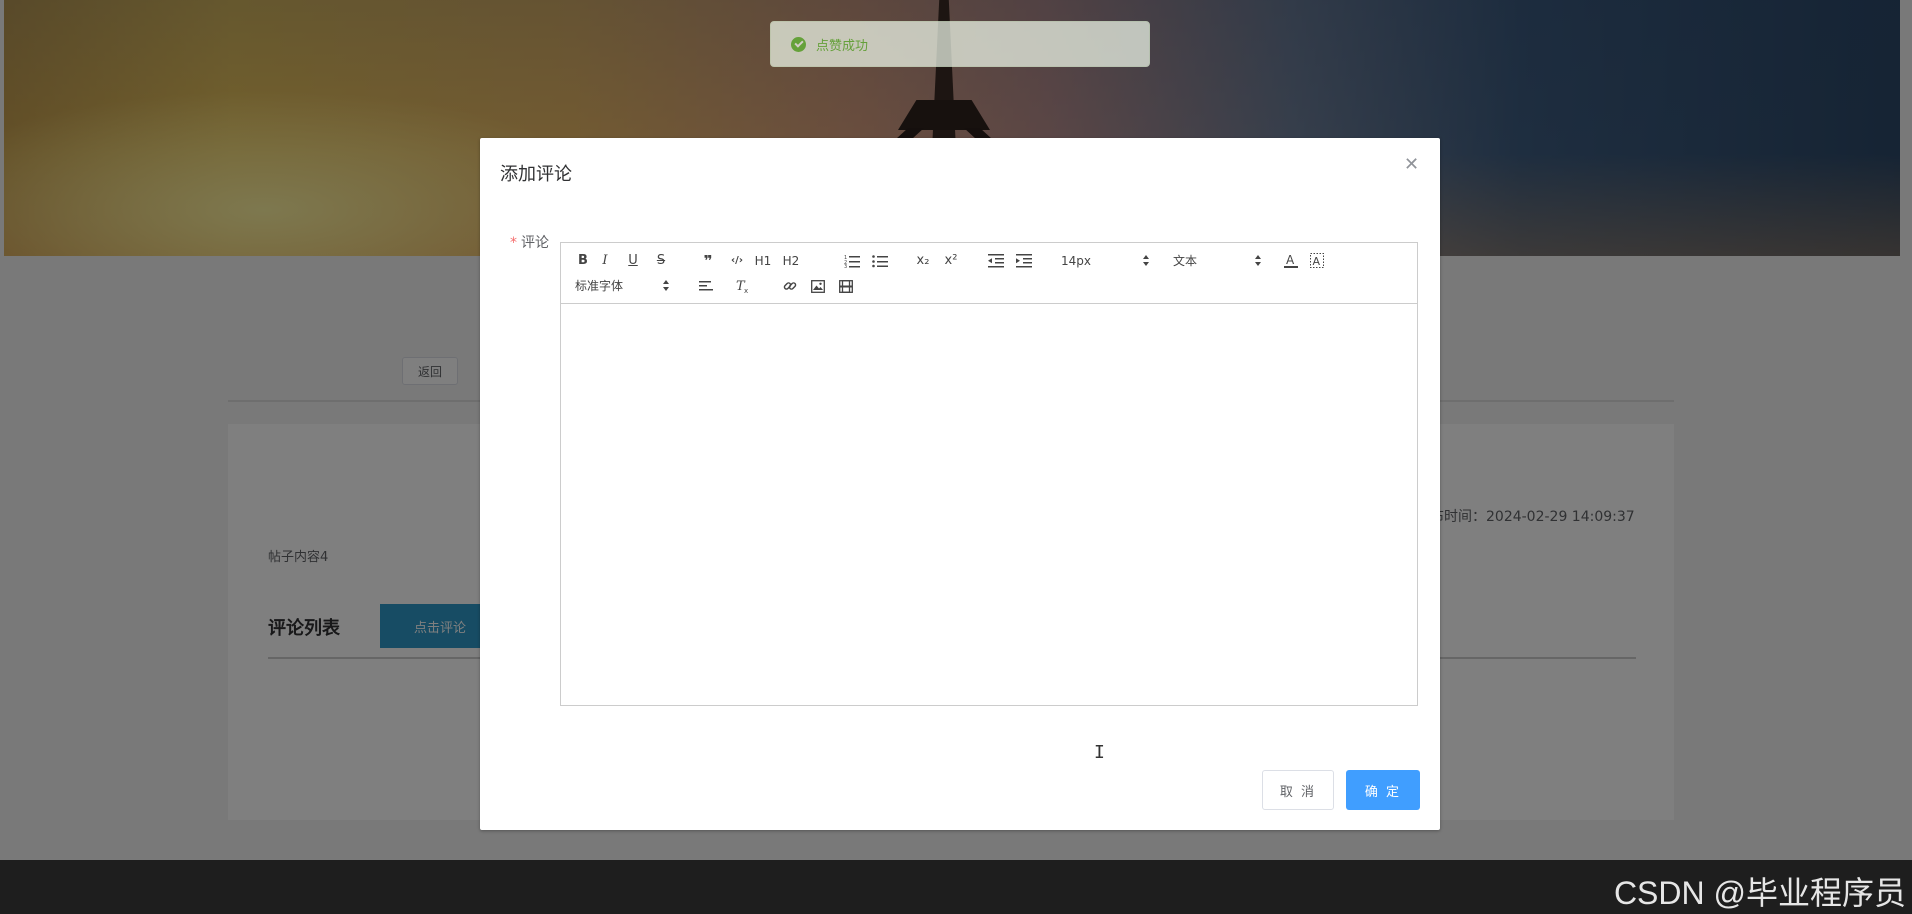 This screenshot has height=914, width=1912. What do you see at coordinates (706, 286) in the screenshot?
I see `align-icon` at bounding box center [706, 286].